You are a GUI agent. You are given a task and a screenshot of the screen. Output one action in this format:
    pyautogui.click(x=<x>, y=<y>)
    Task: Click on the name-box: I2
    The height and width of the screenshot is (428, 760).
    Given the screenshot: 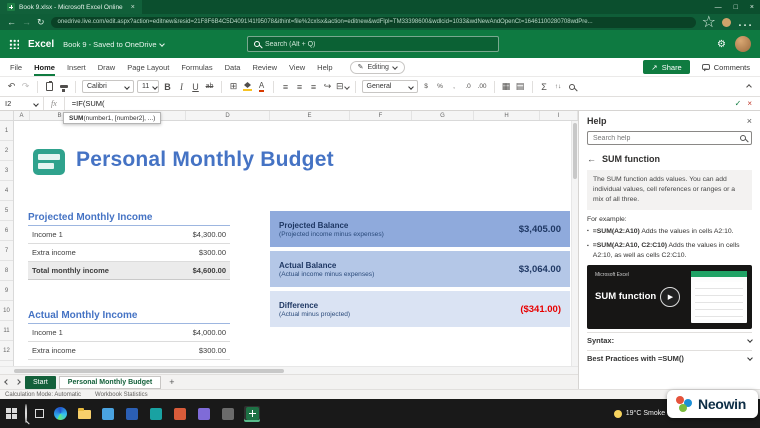 What is the action you would take?
    pyautogui.click(x=22, y=103)
    